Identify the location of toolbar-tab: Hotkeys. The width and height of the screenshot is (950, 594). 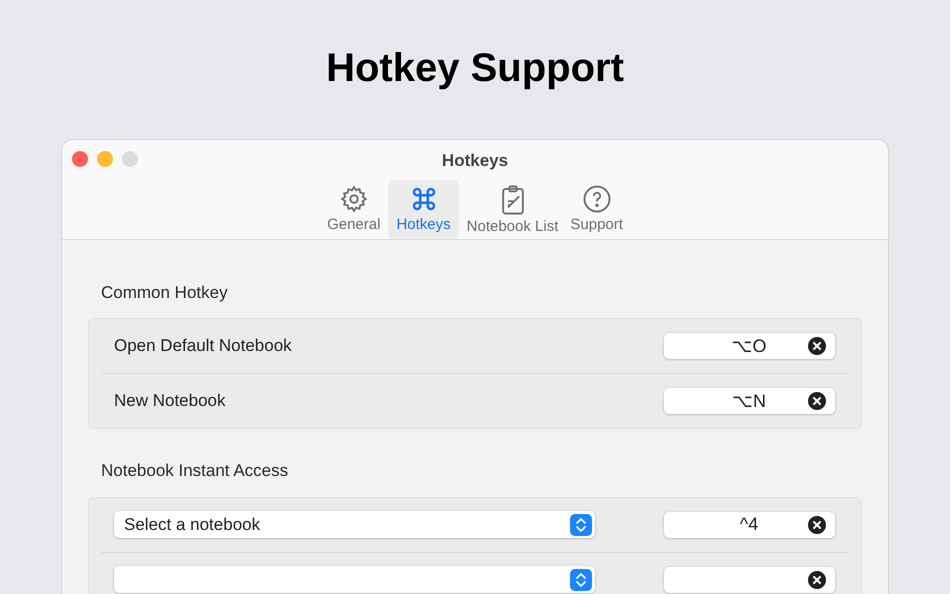
(423, 209).